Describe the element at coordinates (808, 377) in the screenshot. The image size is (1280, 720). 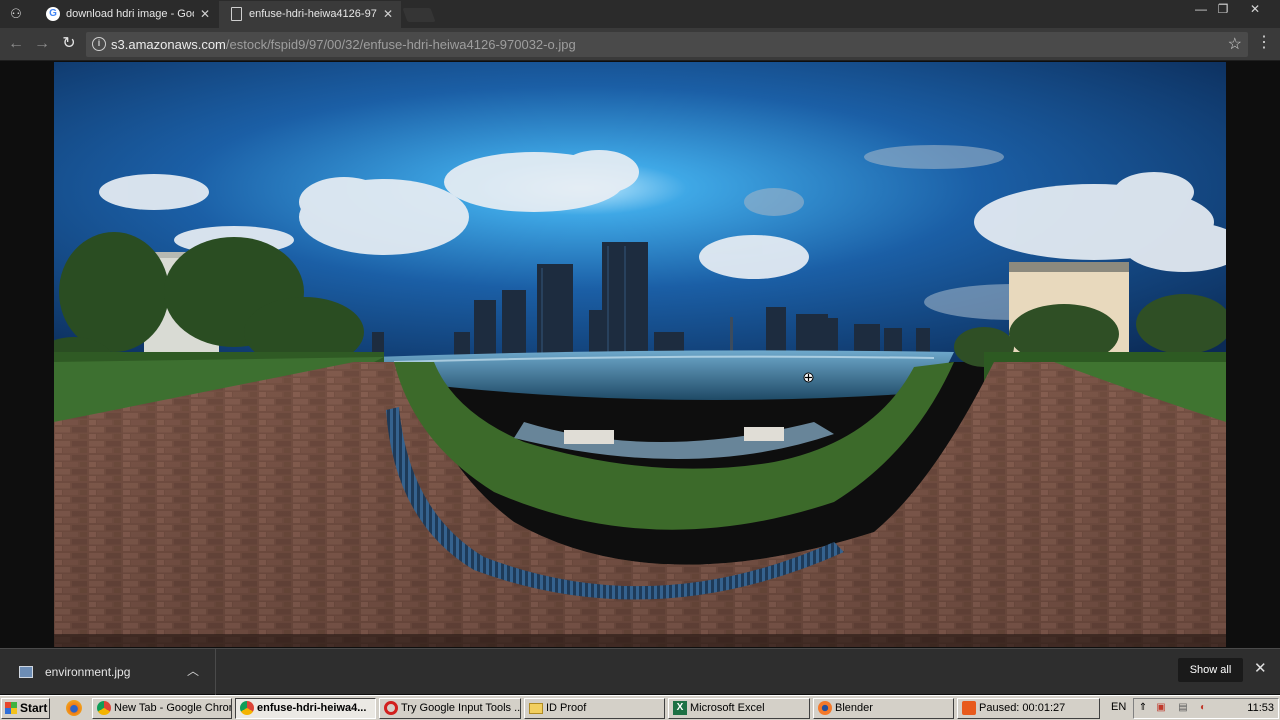
I see `move-cursor-icon` at that location.